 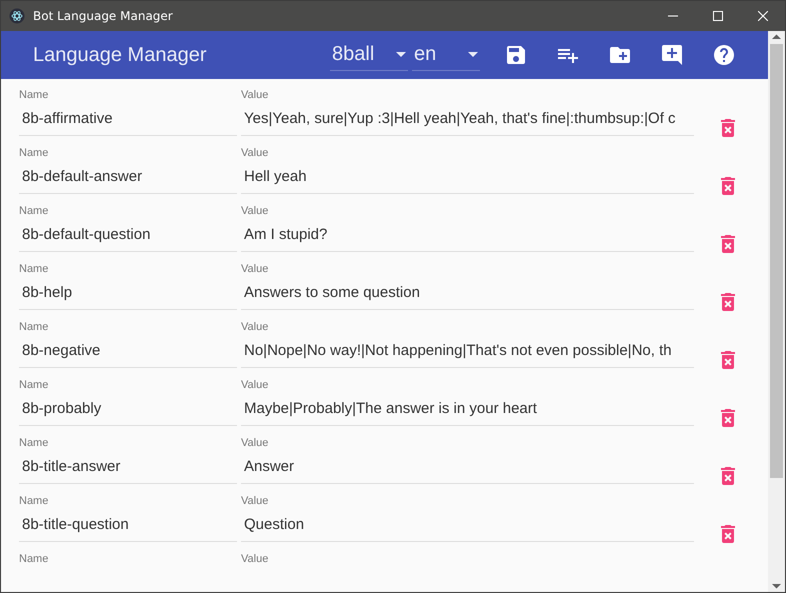 I want to click on close-icon, so click(x=763, y=16).